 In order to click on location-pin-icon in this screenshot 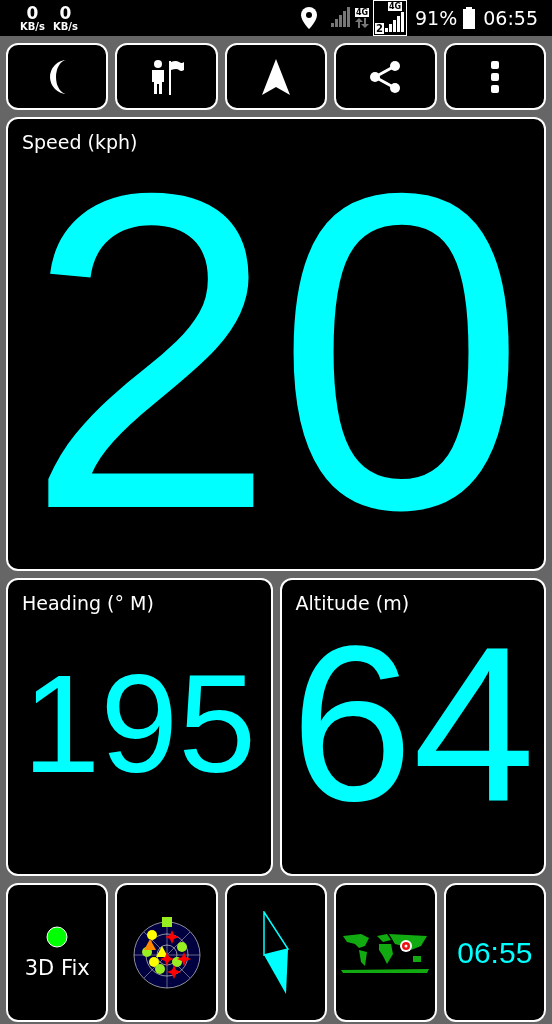, I will do `click(308, 18)`.